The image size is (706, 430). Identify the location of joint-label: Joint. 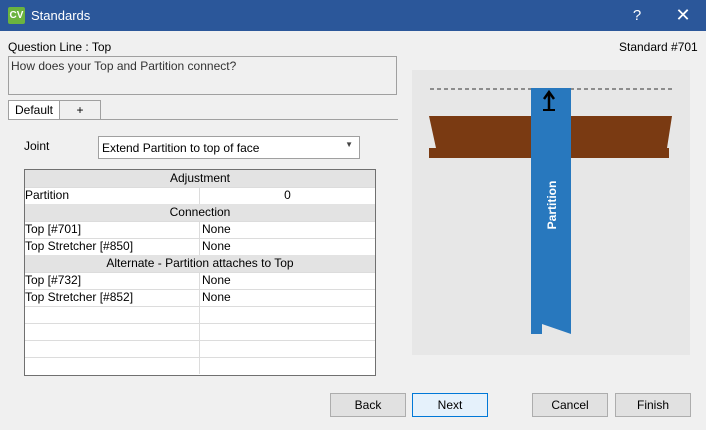
(37, 146).